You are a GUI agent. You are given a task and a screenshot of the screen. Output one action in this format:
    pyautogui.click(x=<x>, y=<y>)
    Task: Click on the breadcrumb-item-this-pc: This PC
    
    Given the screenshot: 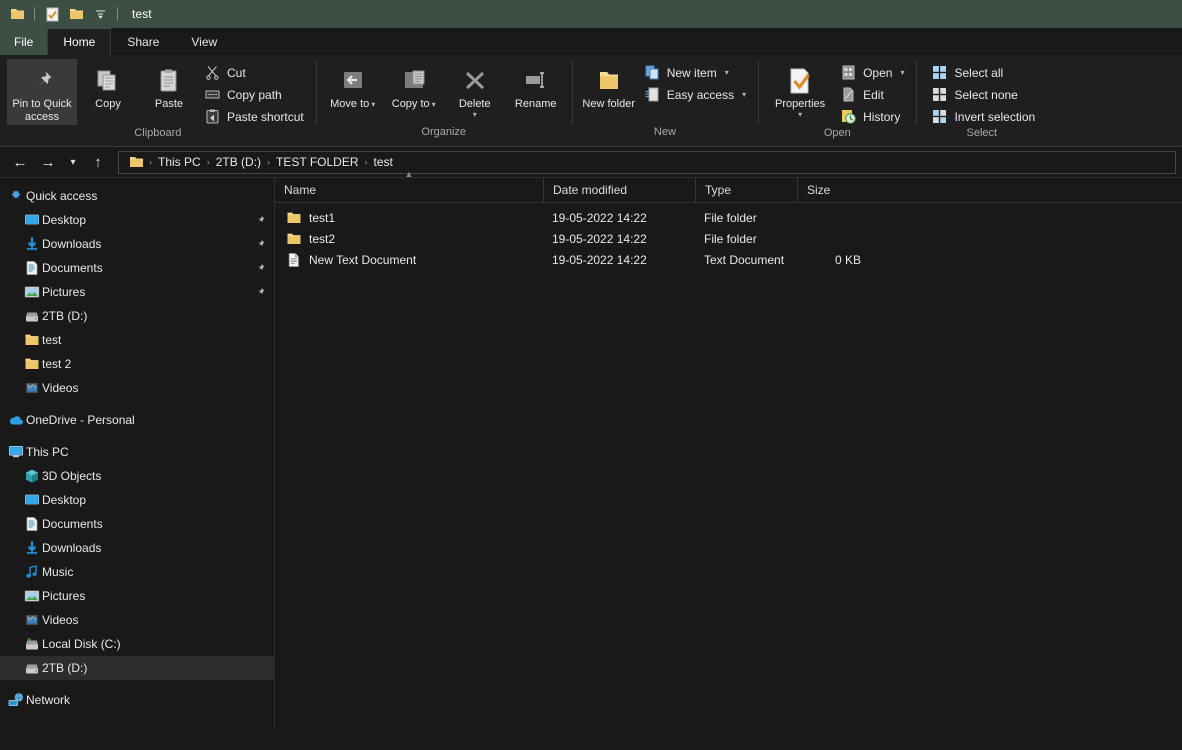 What is the action you would take?
    pyautogui.click(x=179, y=162)
    